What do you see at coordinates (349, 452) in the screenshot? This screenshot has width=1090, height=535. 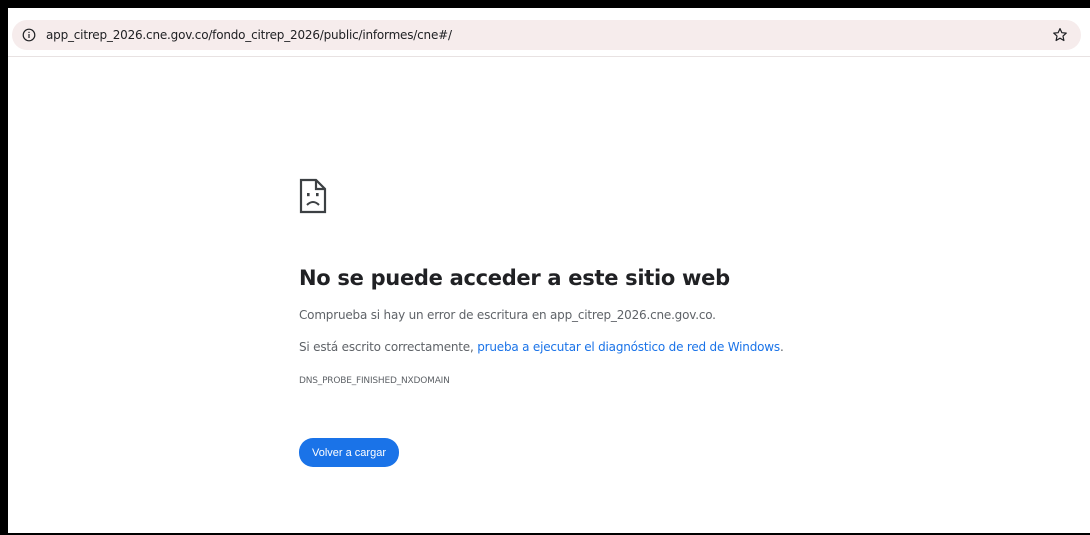 I see `reload-button: Volver a cargar` at bounding box center [349, 452].